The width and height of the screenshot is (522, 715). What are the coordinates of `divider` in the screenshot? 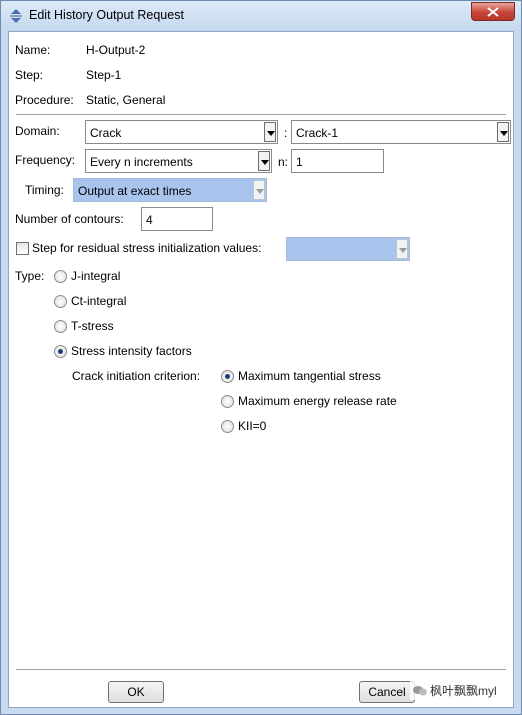 It's located at (261, 115).